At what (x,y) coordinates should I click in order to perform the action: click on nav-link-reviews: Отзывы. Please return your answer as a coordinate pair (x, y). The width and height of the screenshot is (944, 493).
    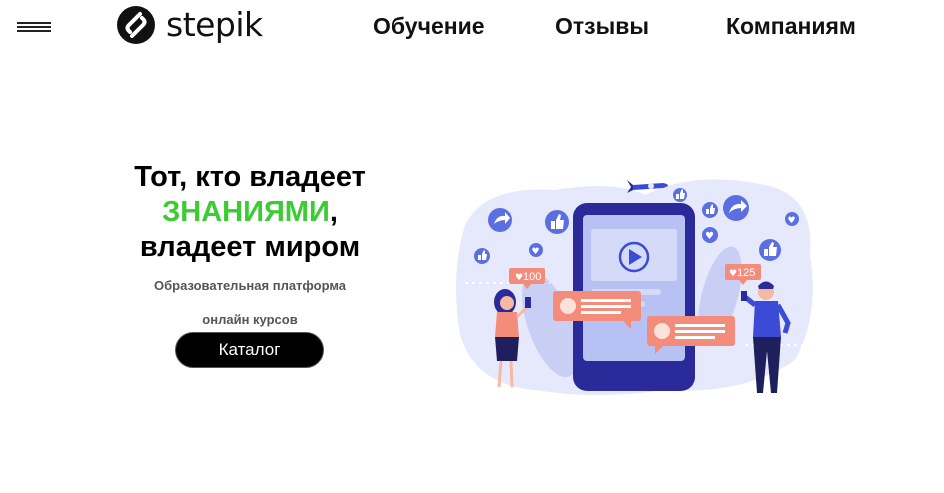
    Looking at the image, I should click on (602, 26).